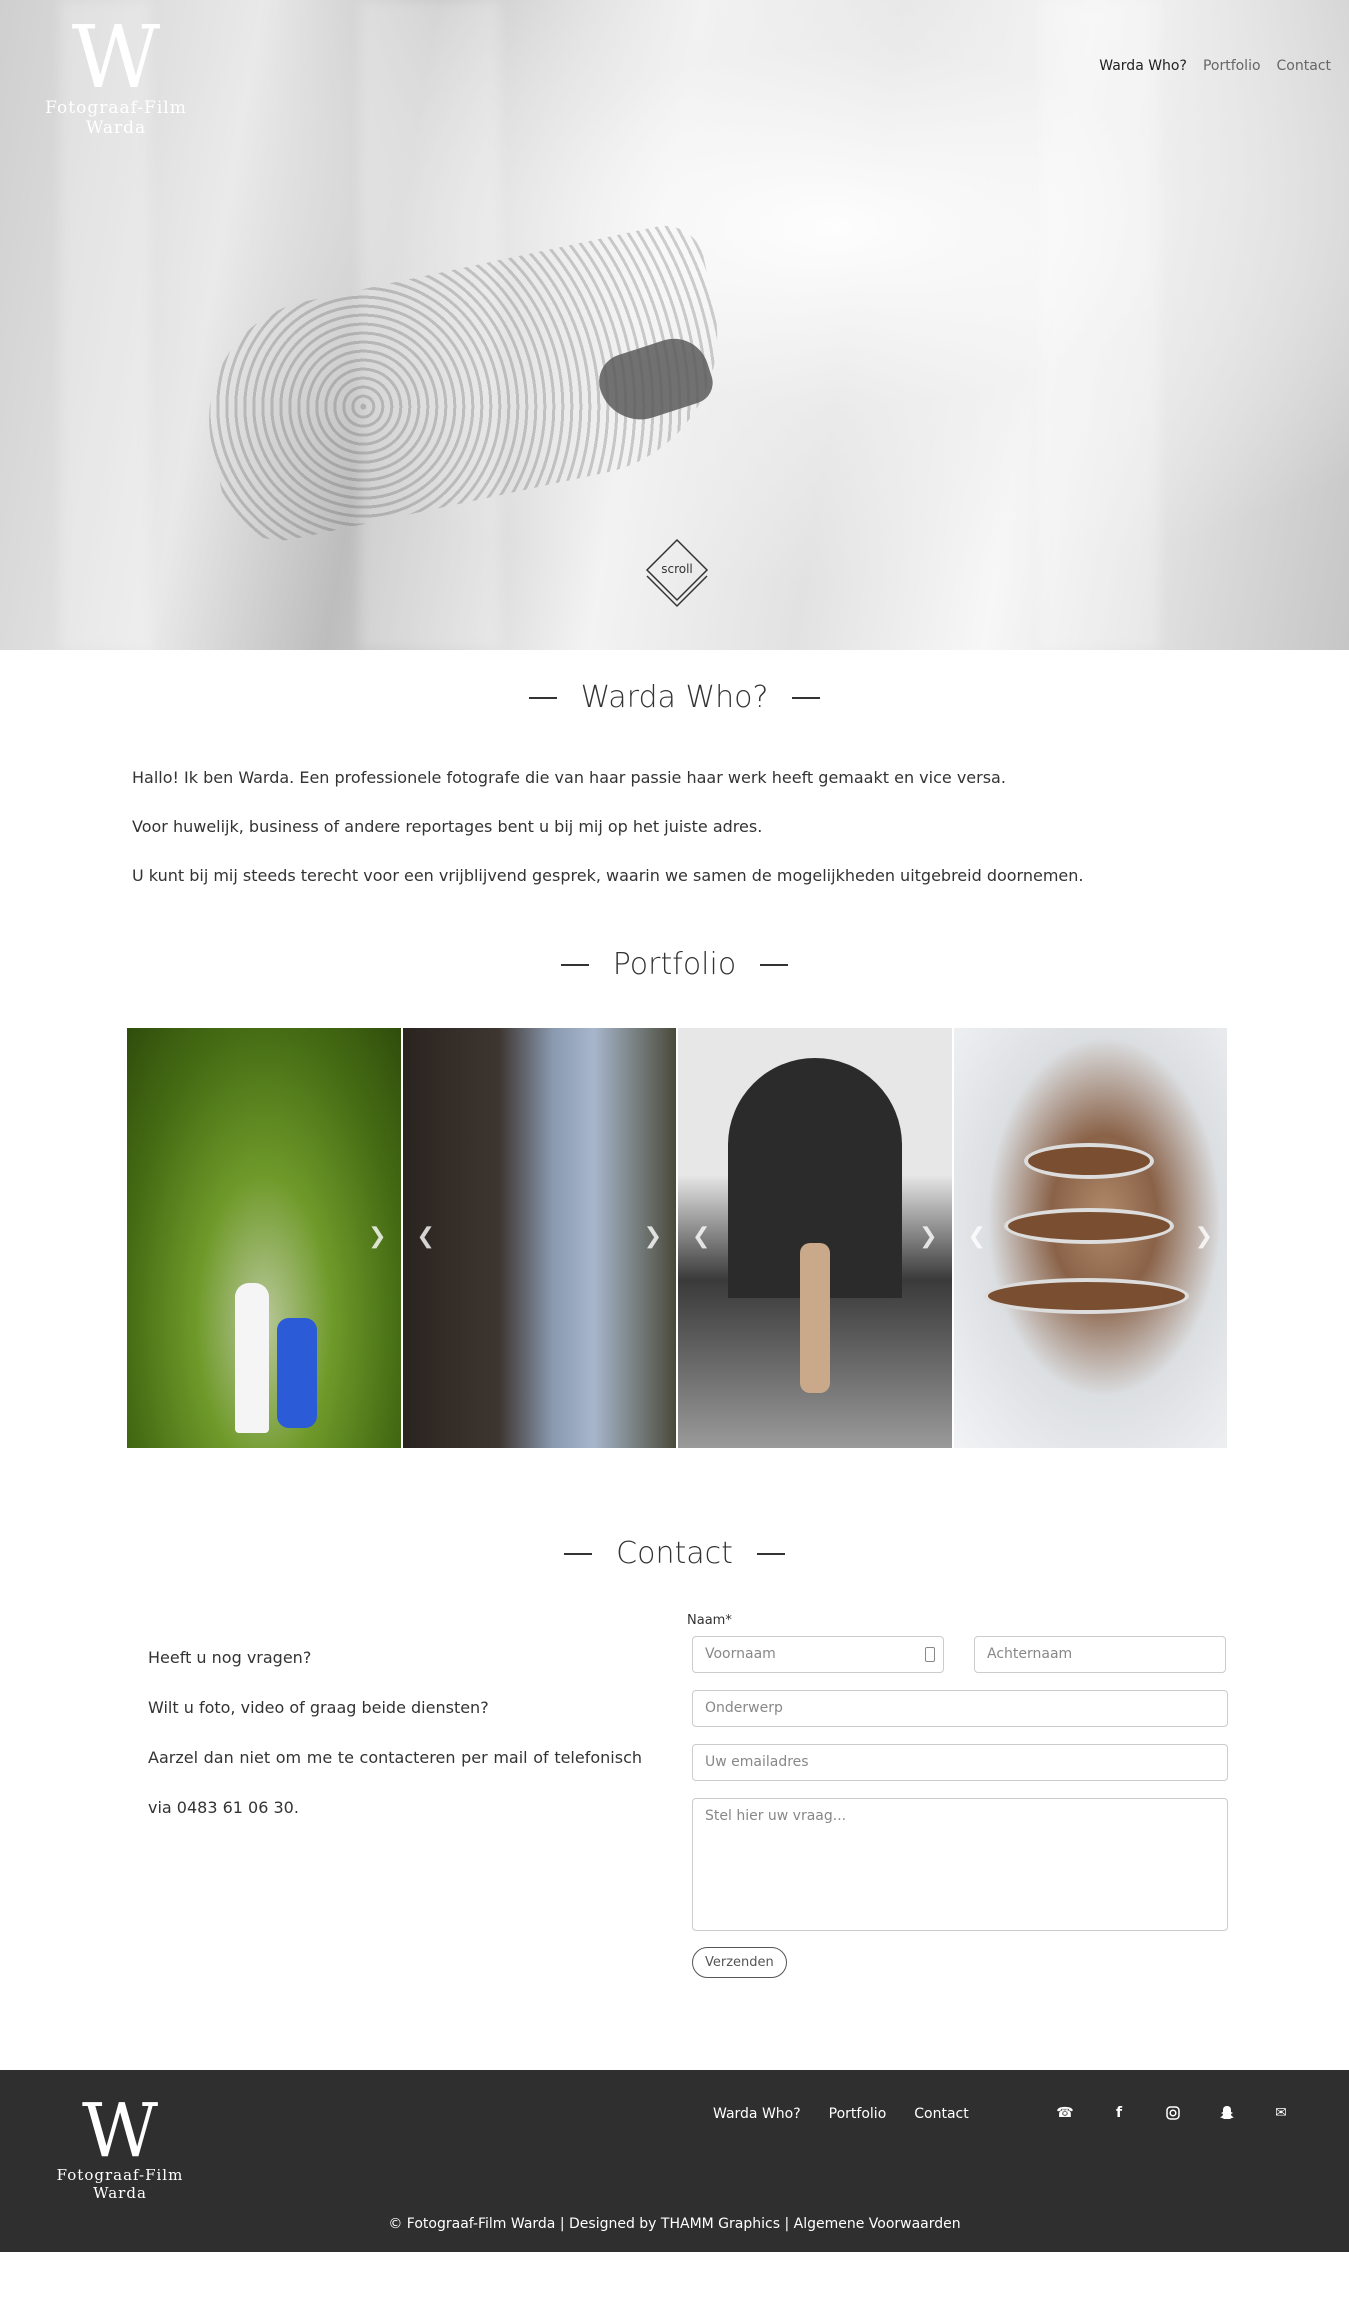  I want to click on section-title-warda-who: Warda Who?, so click(674, 697).